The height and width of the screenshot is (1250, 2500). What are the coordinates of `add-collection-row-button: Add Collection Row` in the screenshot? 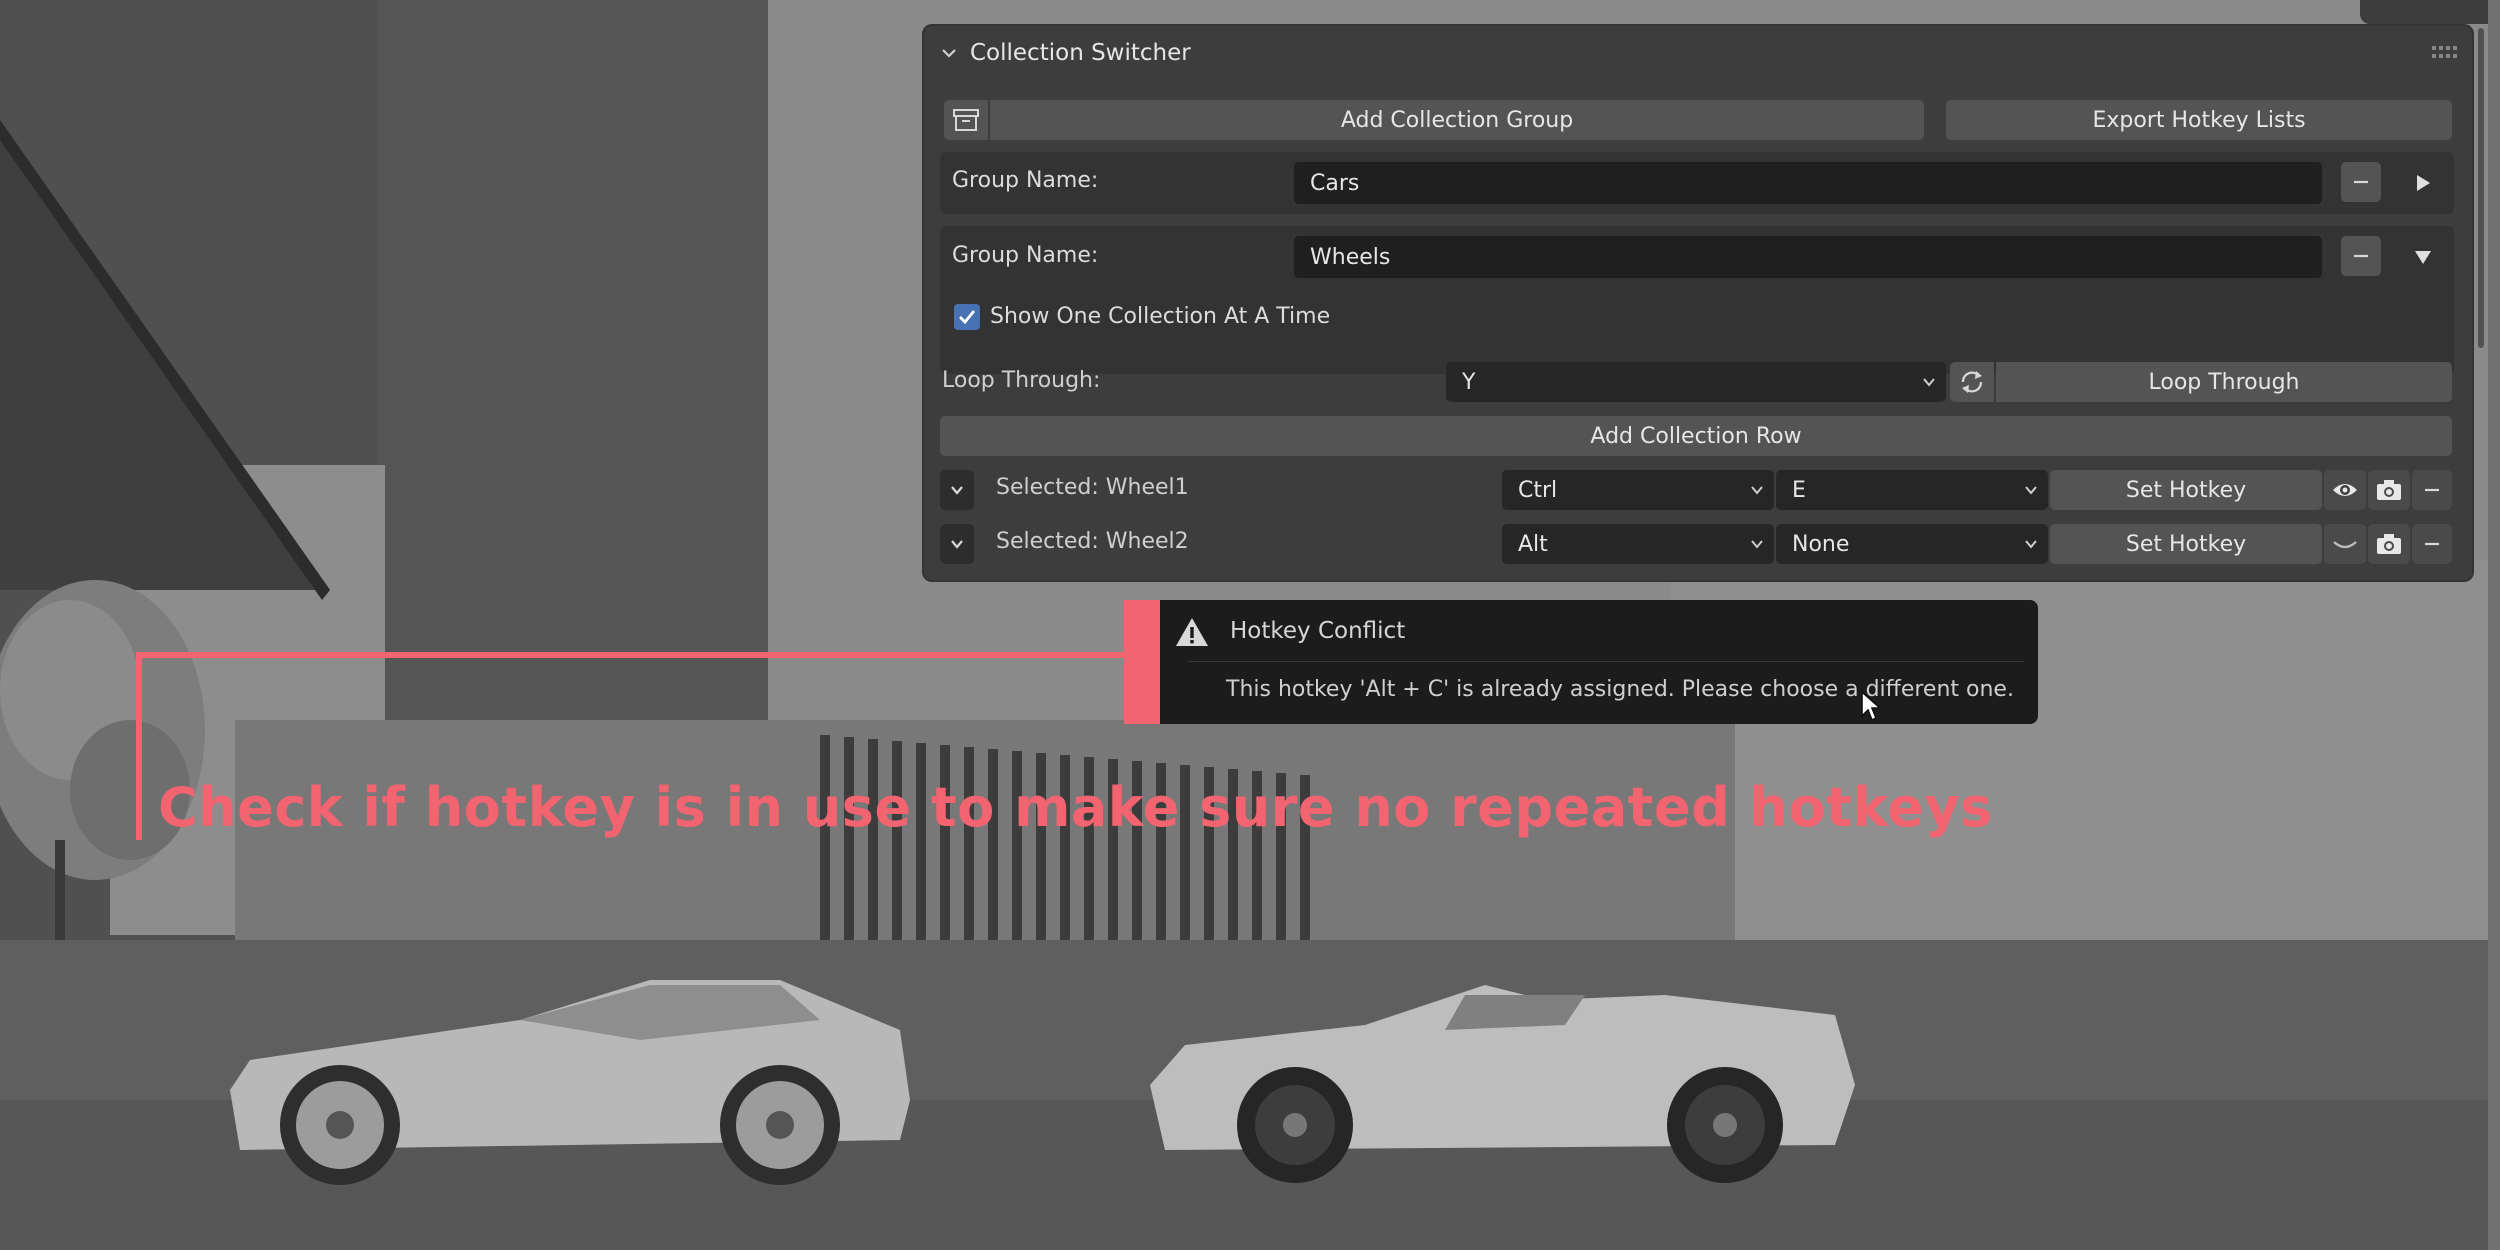 It's located at (1696, 436).